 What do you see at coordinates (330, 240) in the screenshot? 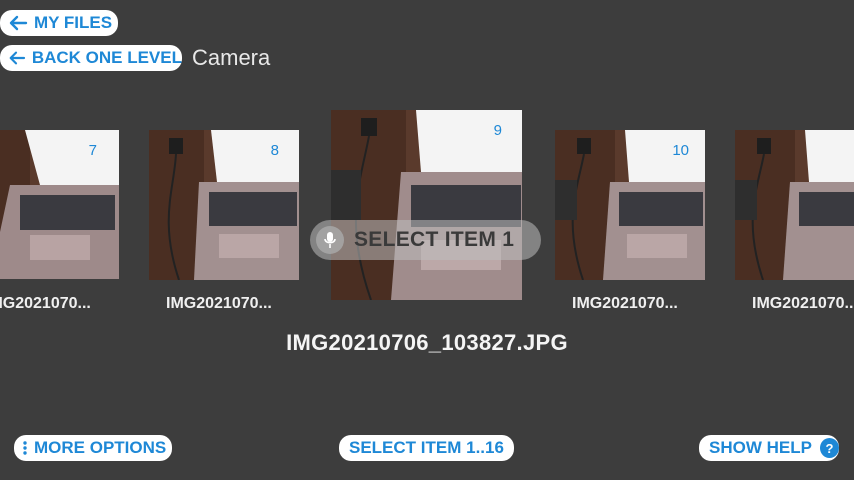
I see `microphone-icon` at bounding box center [330, 240].